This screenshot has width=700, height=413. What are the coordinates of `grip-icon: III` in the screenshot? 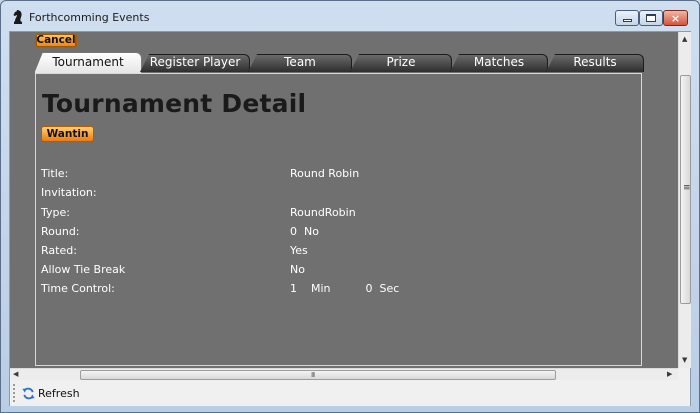 It's located at (313, 375).